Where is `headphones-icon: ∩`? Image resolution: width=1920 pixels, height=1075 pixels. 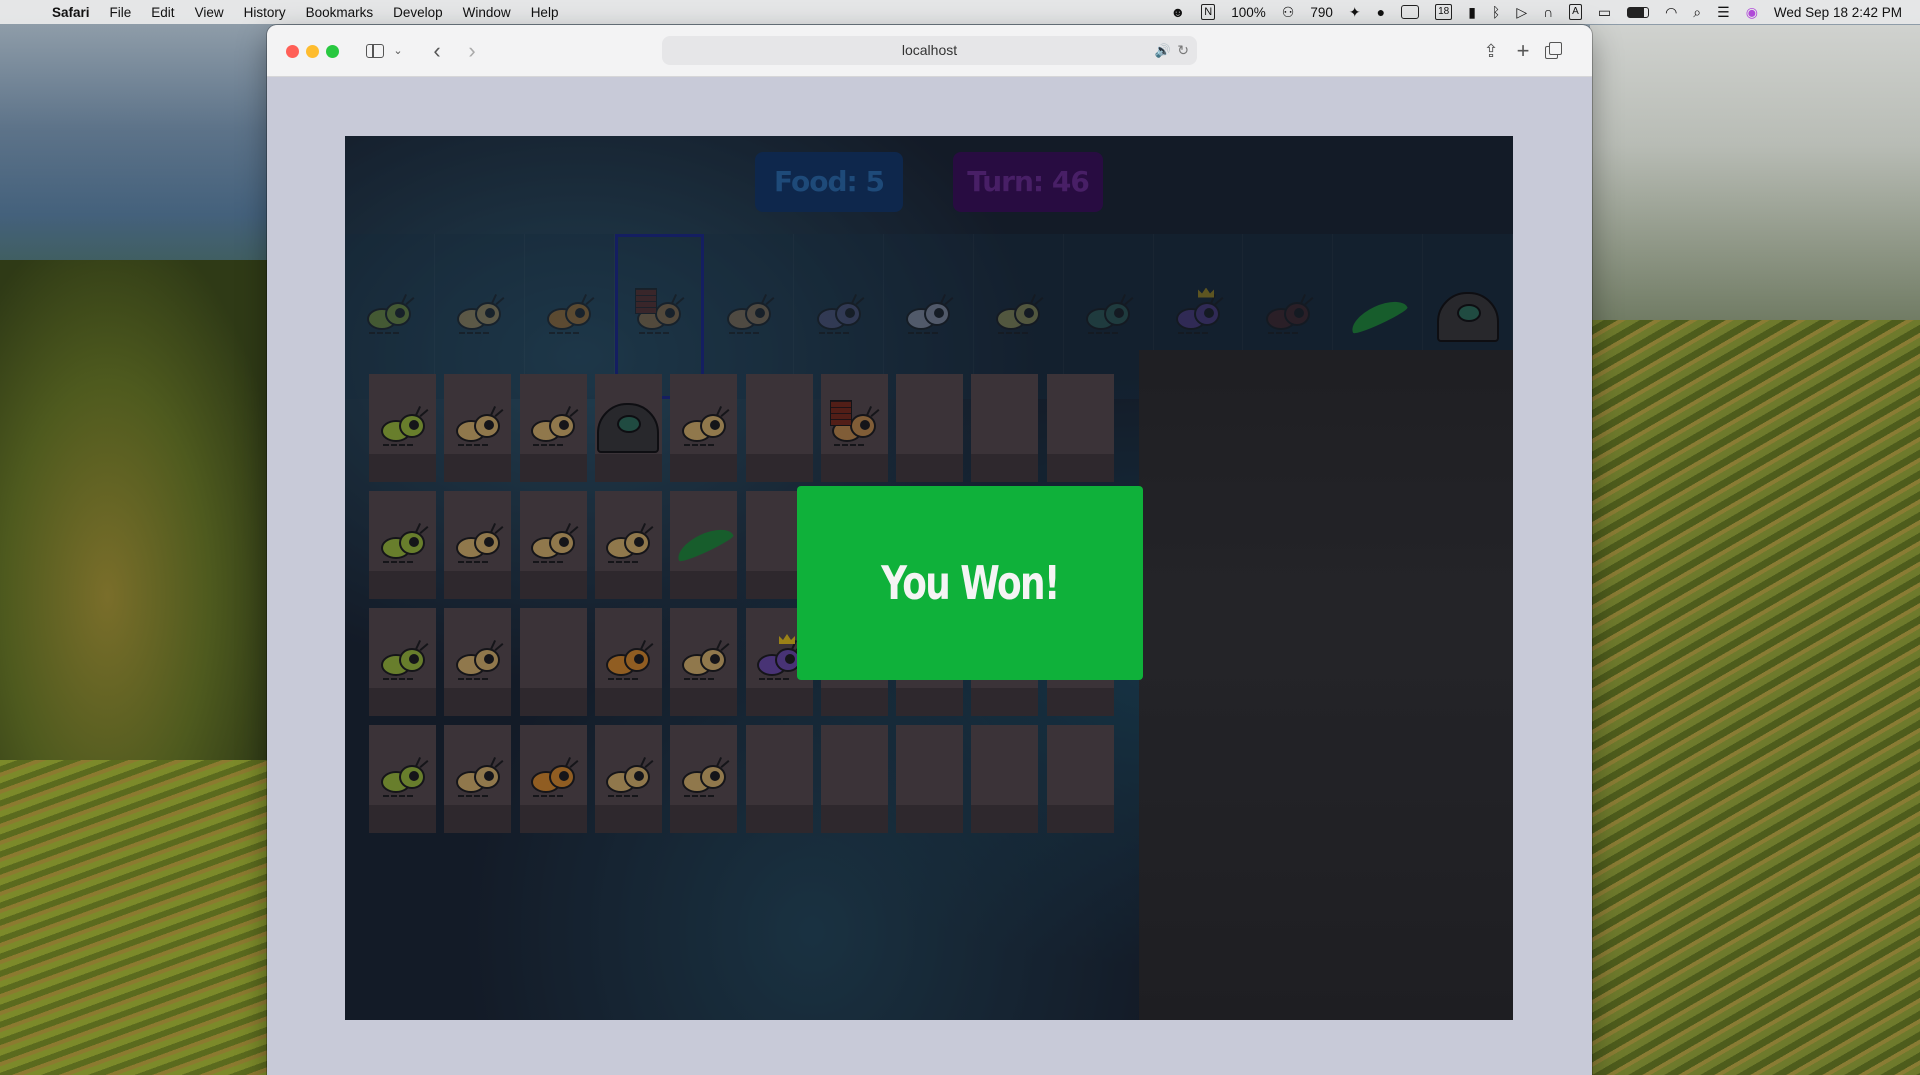 headphones-icon: ∩ is located at coordinates (1548, 12).